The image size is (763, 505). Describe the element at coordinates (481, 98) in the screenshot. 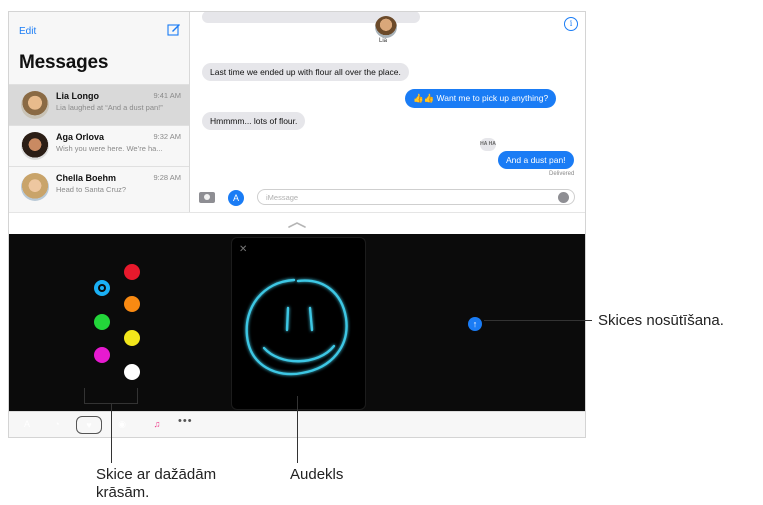

I see `message-bubble: 👍👍 Want me to pick up anything?` at that location.